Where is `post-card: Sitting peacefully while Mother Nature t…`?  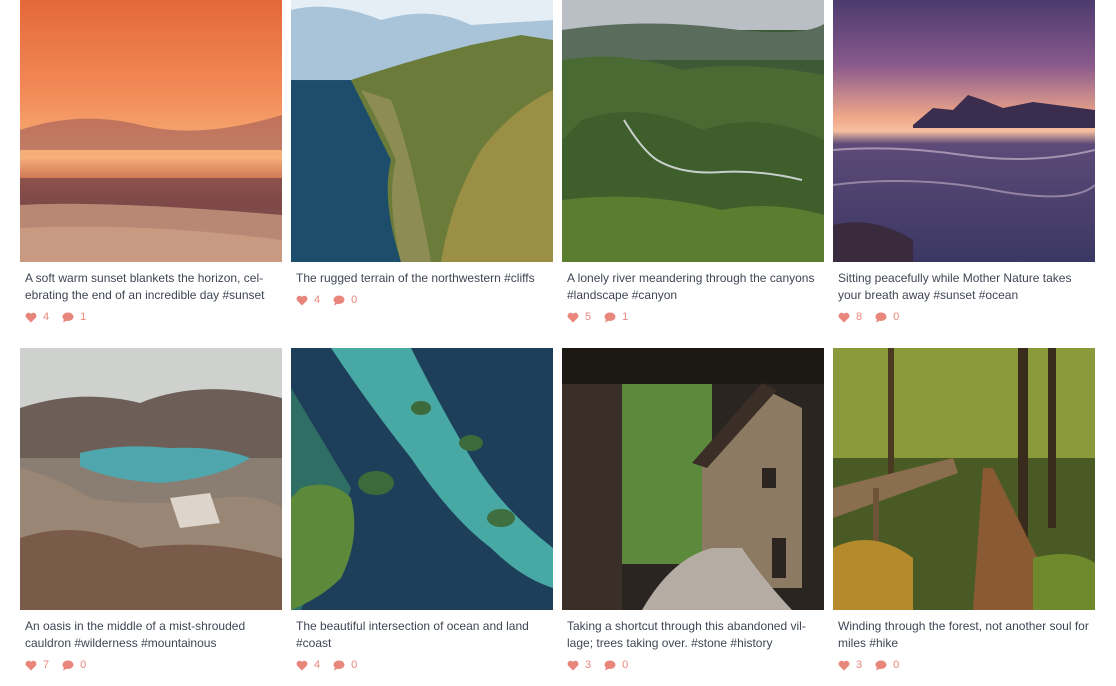 post-card: Sitting peacefully while Mother Nature t… is located at coordinates (964, 162).